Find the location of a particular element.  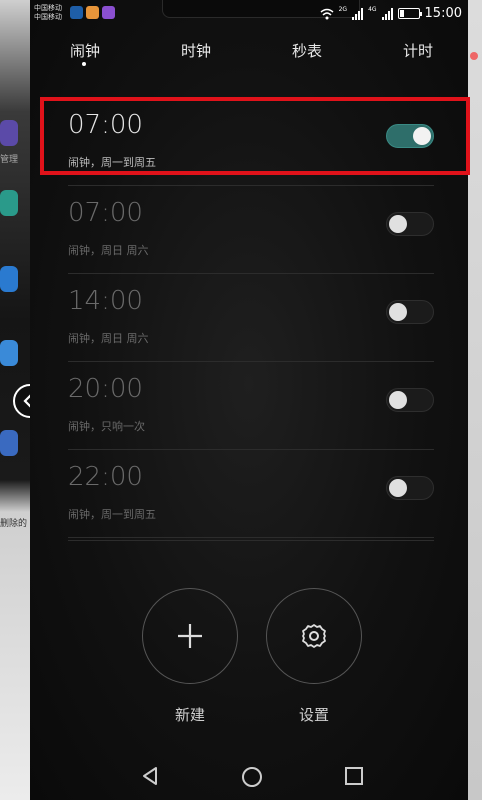

status-bar: 中国移动 中国移动 2G 4G 15:00 is located at coordinates (249, 15).